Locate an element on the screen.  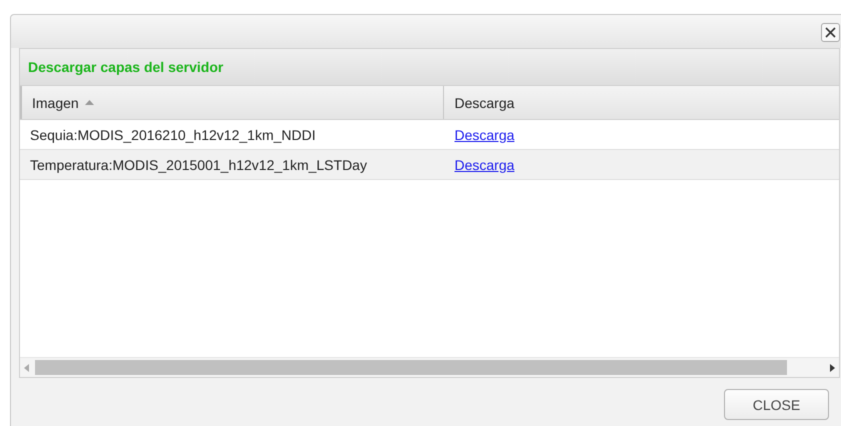
panel-title: Descargar capas del servidor is located at coordinates (126, 67).